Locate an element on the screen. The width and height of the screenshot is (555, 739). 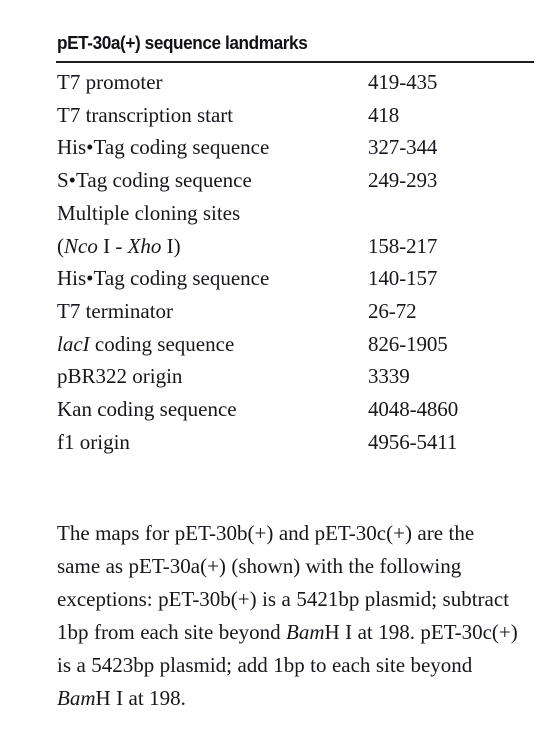
landmark-name: S•Tag coding sequence is located at coordinates (154, 180).